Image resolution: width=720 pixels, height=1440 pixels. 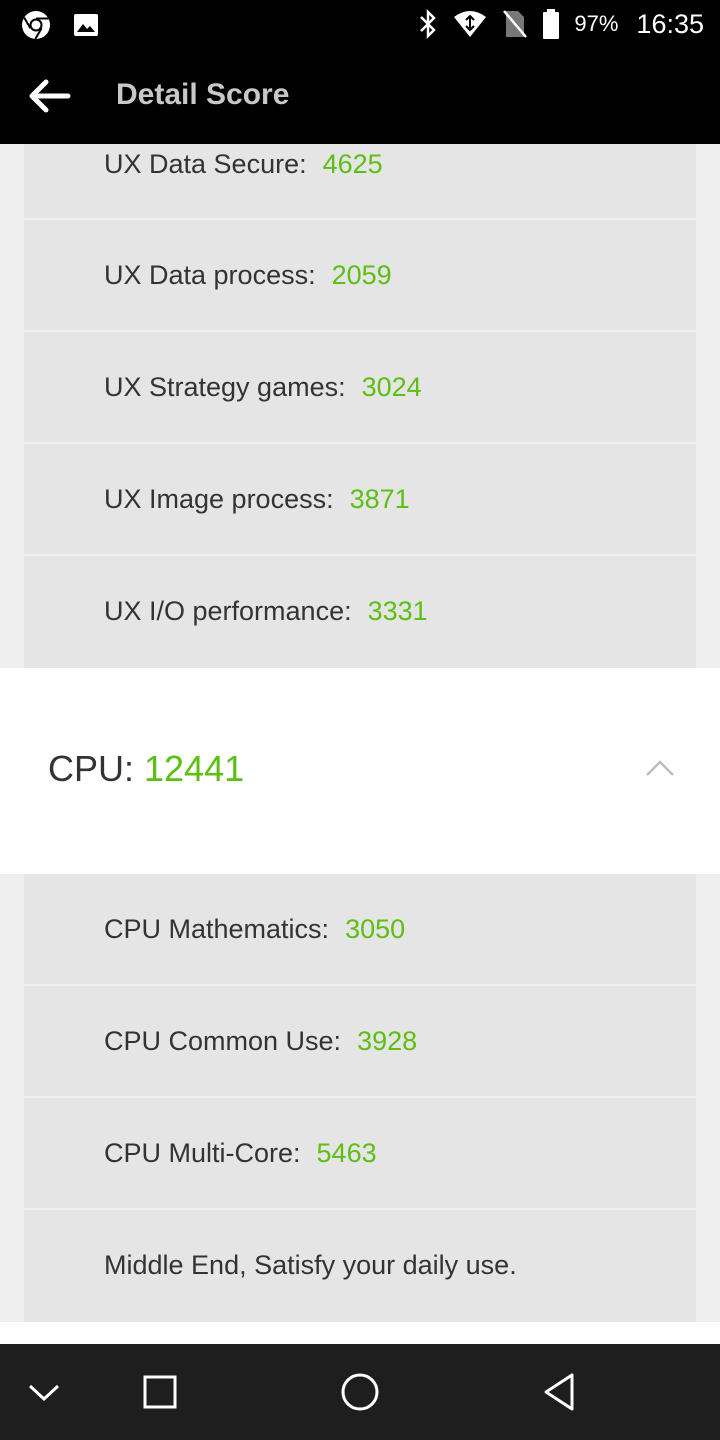 I want to click on item-score: 3331, so click(x=397, y=610).